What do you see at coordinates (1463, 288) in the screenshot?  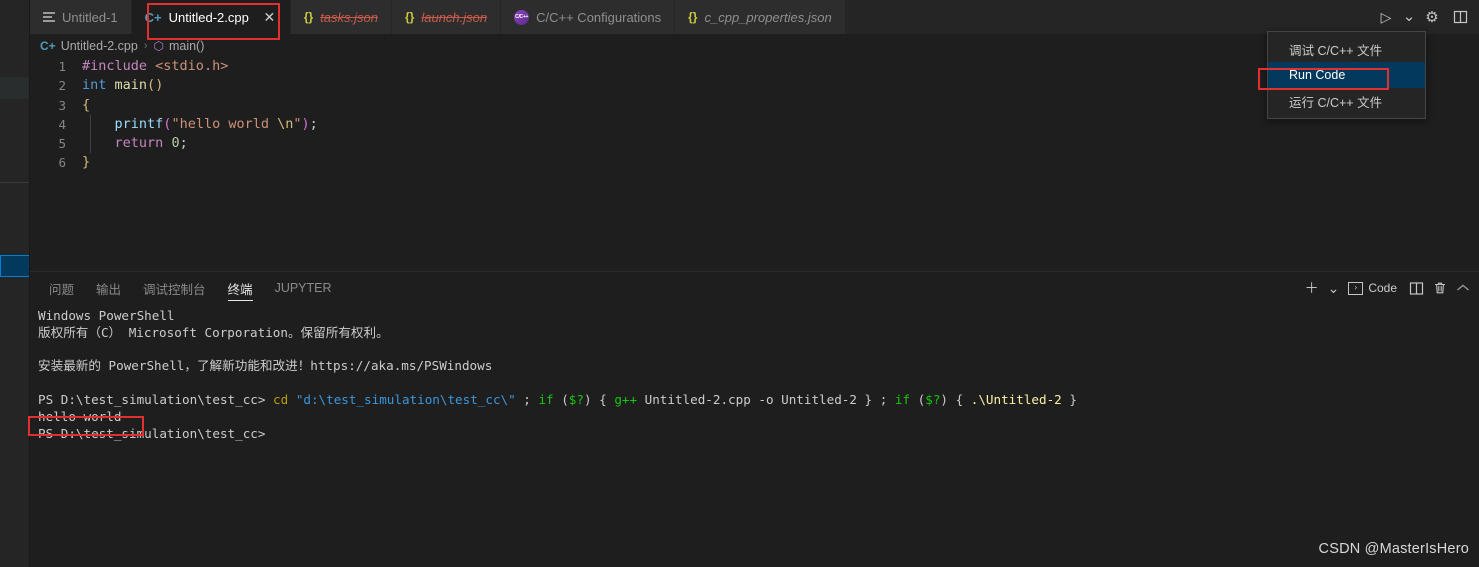 I see `collapse-panel-chevron-up-icon` at bounding box center [1463, 288].